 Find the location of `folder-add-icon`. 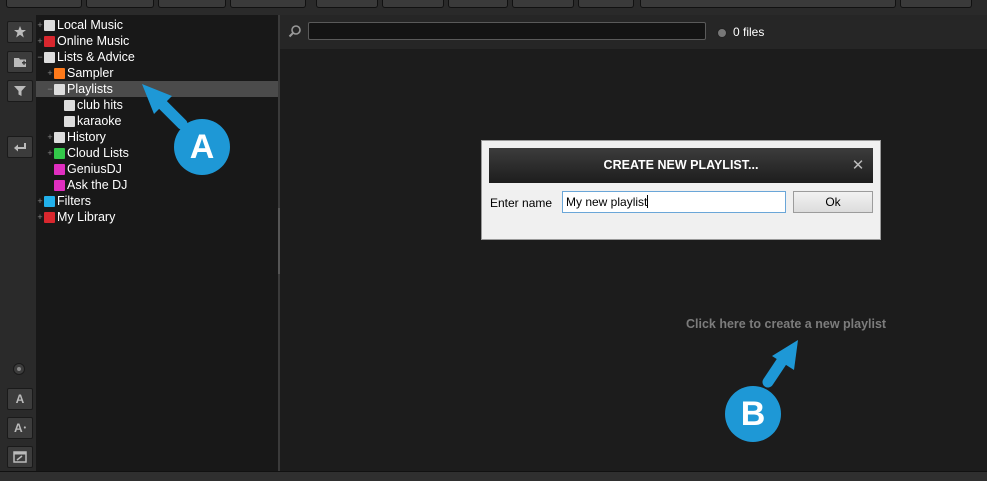

folder-add-icon is located at coordinates (20, 62).